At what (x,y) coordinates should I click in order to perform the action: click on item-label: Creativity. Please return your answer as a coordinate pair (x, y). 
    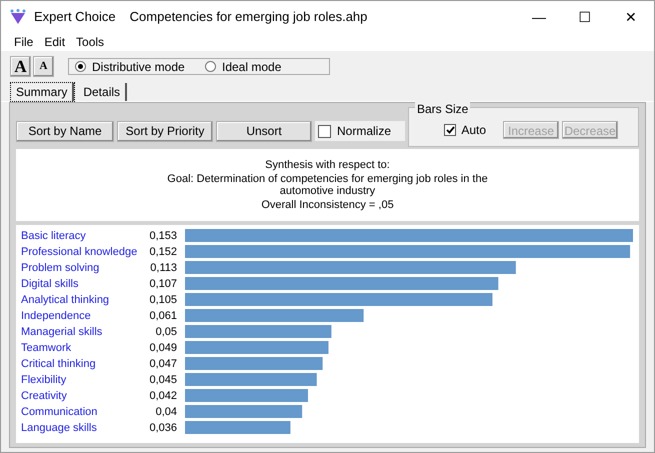
    Looking at the image, I should click on (44, 396).